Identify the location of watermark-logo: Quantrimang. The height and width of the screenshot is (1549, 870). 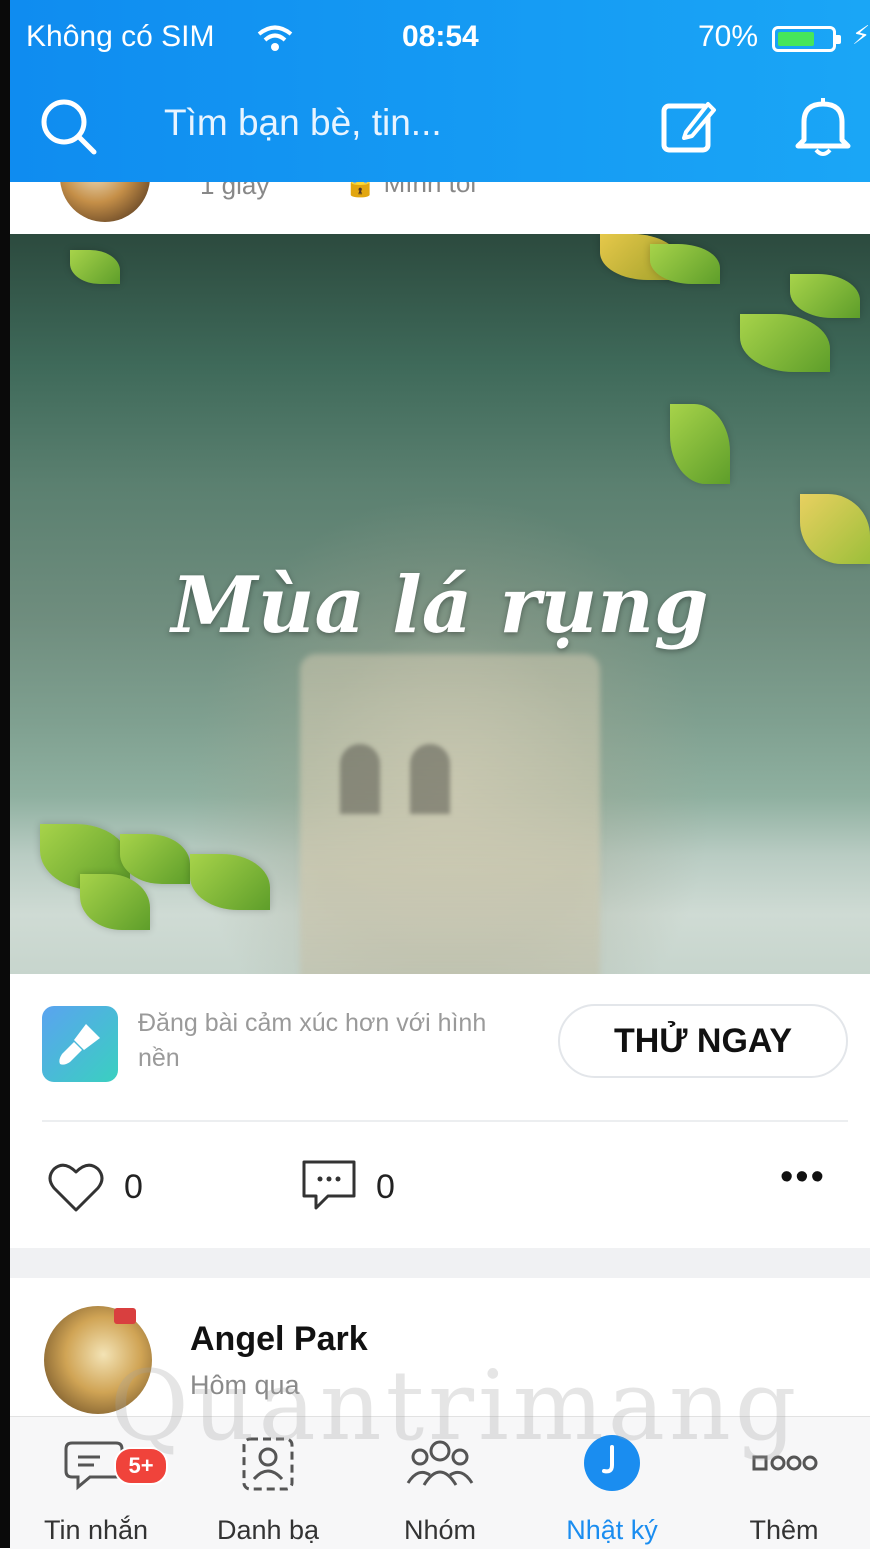
(455, 1406).